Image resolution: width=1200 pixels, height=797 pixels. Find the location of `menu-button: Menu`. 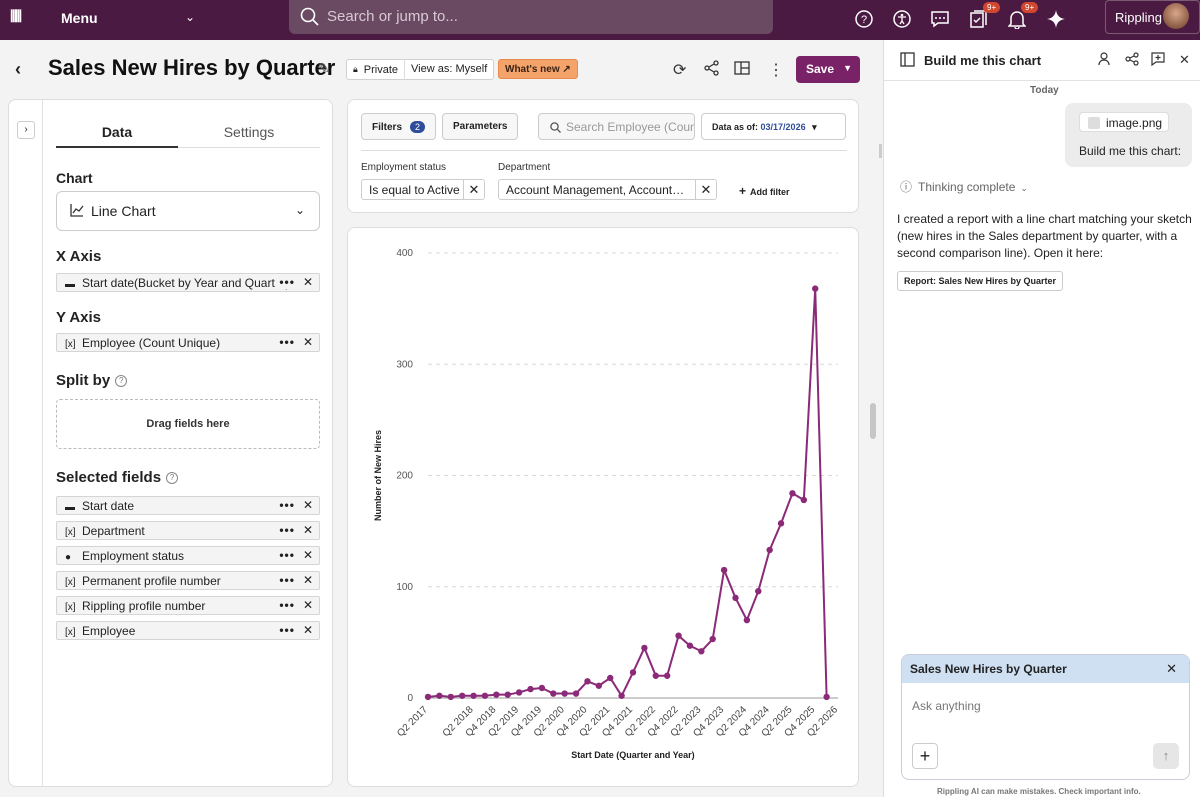

menu-button: Menu is located at coordinates (79, 18).